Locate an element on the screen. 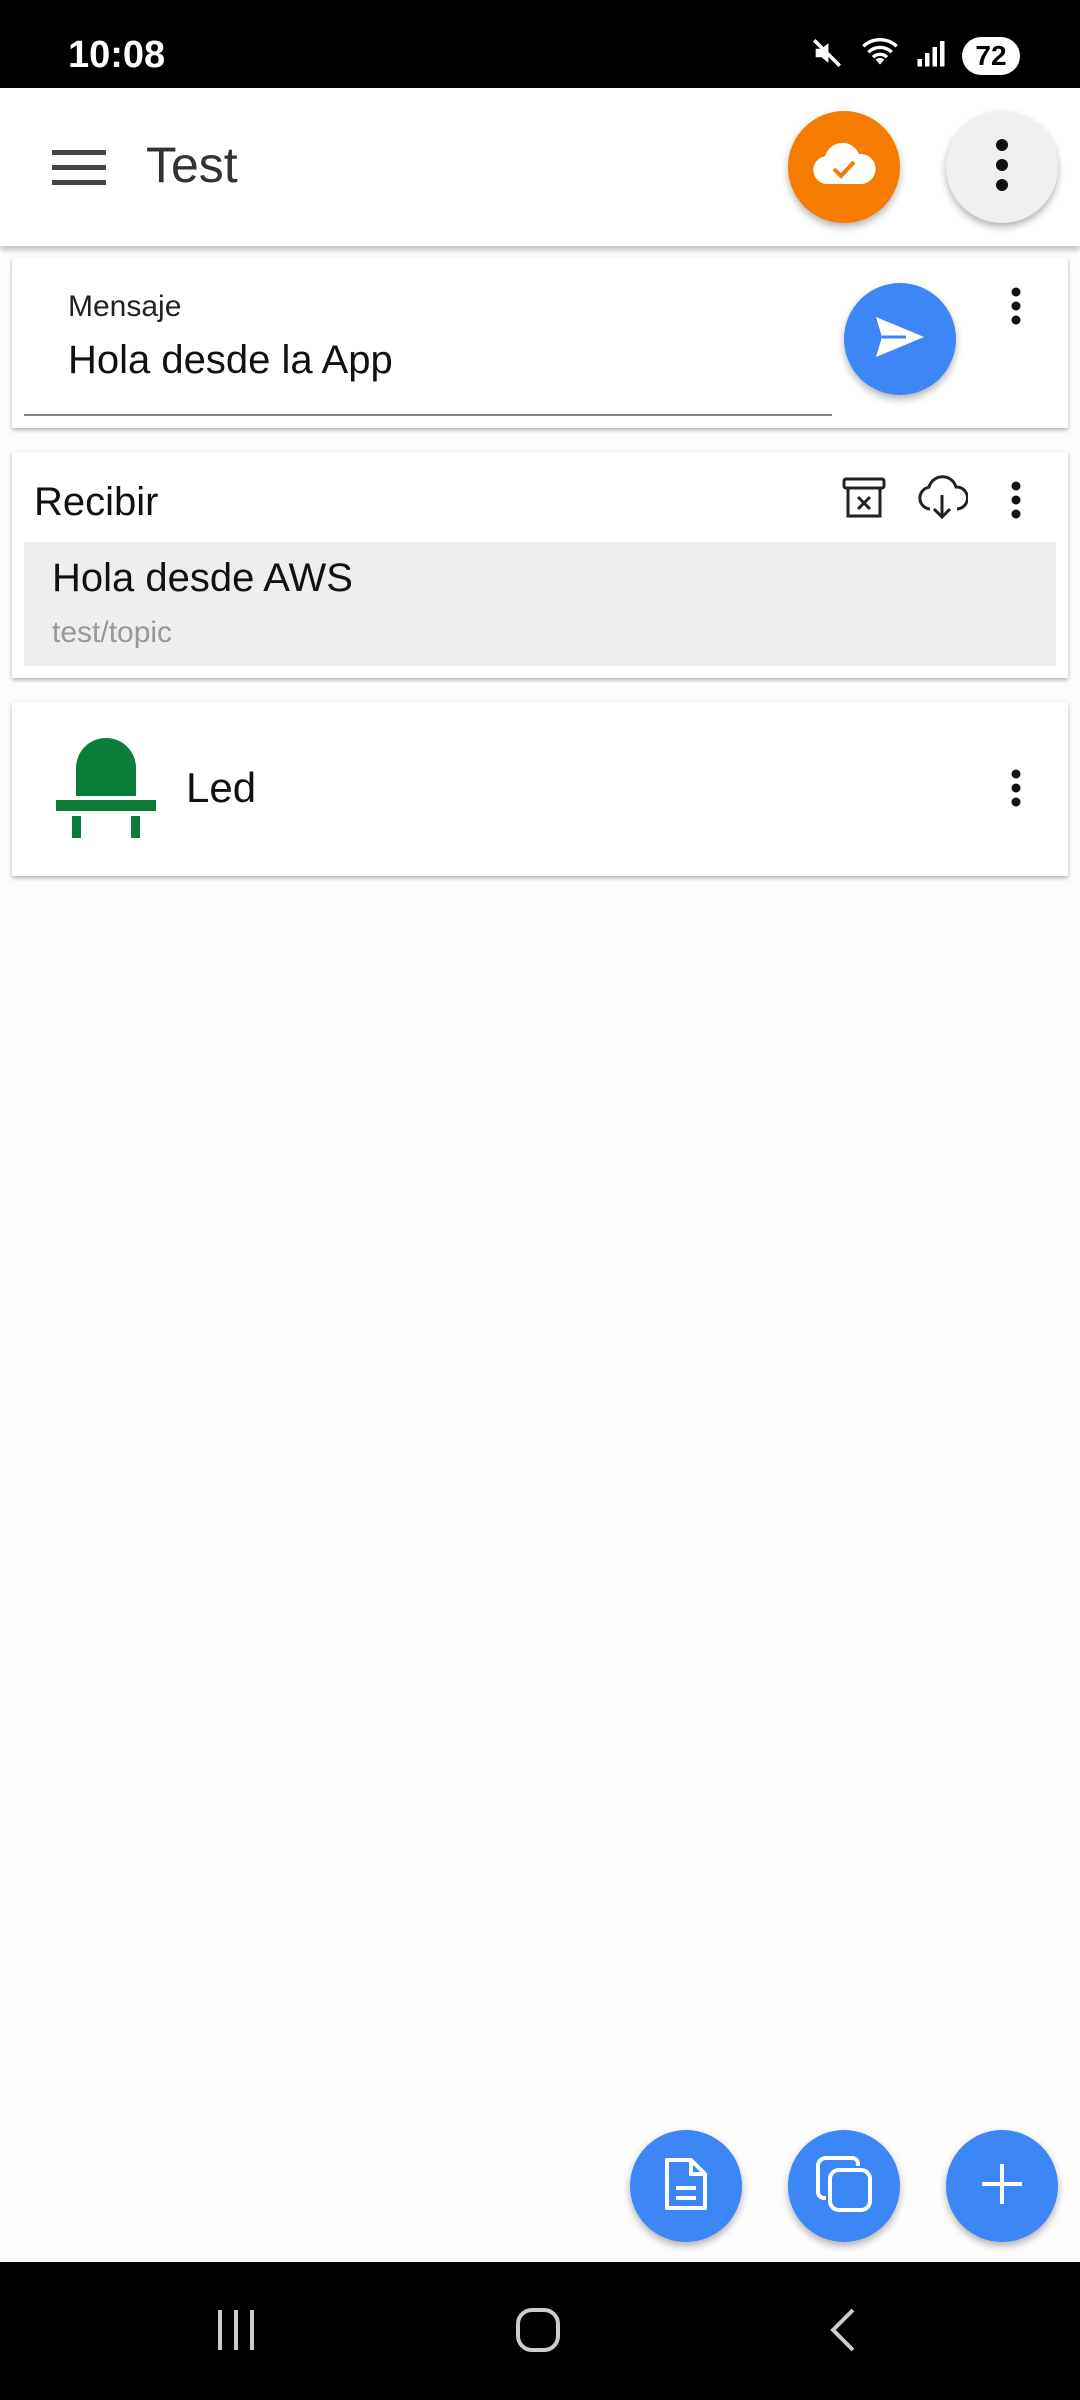 The width and height of the screenshot is (1080, 2400). duplicate-button is located at coordinates (844, 2186).